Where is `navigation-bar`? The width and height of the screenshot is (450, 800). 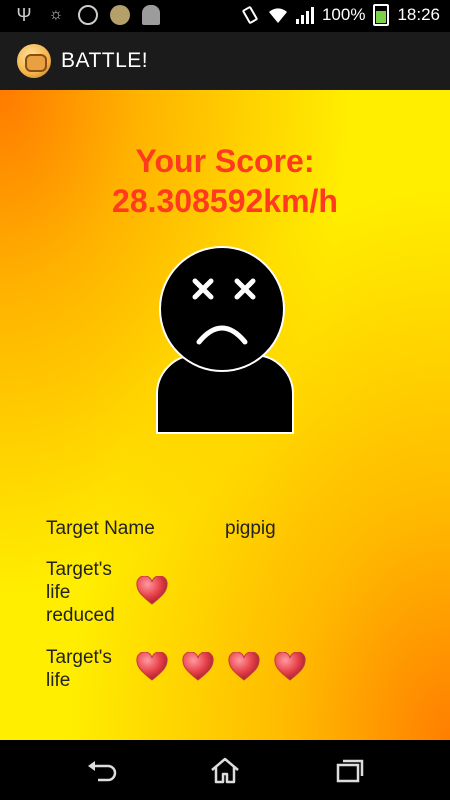
navigation-bar is located at coordinates (225, 770).